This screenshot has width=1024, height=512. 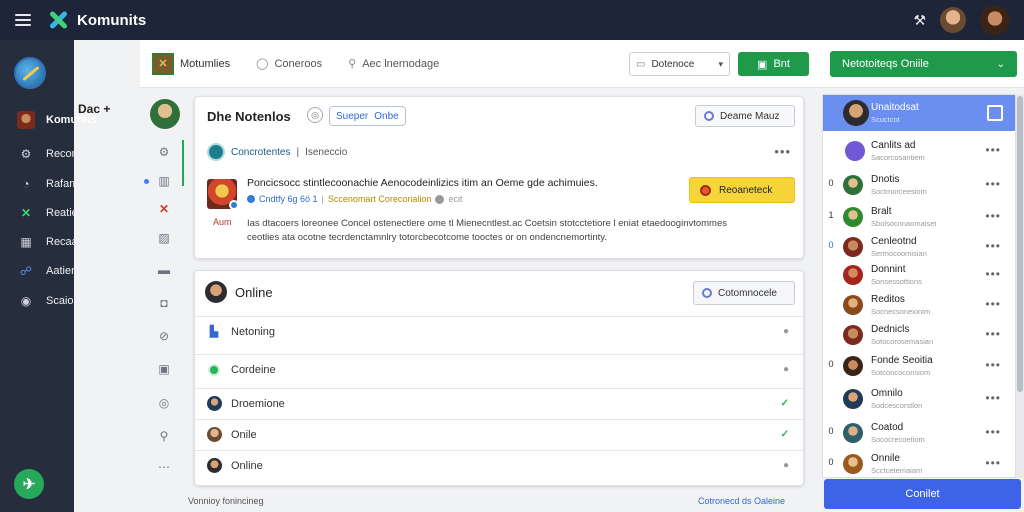 What do you see at coordinates (23, 20) in the screenshot?
I see `menu-icon` at bounding box center [23, 20].